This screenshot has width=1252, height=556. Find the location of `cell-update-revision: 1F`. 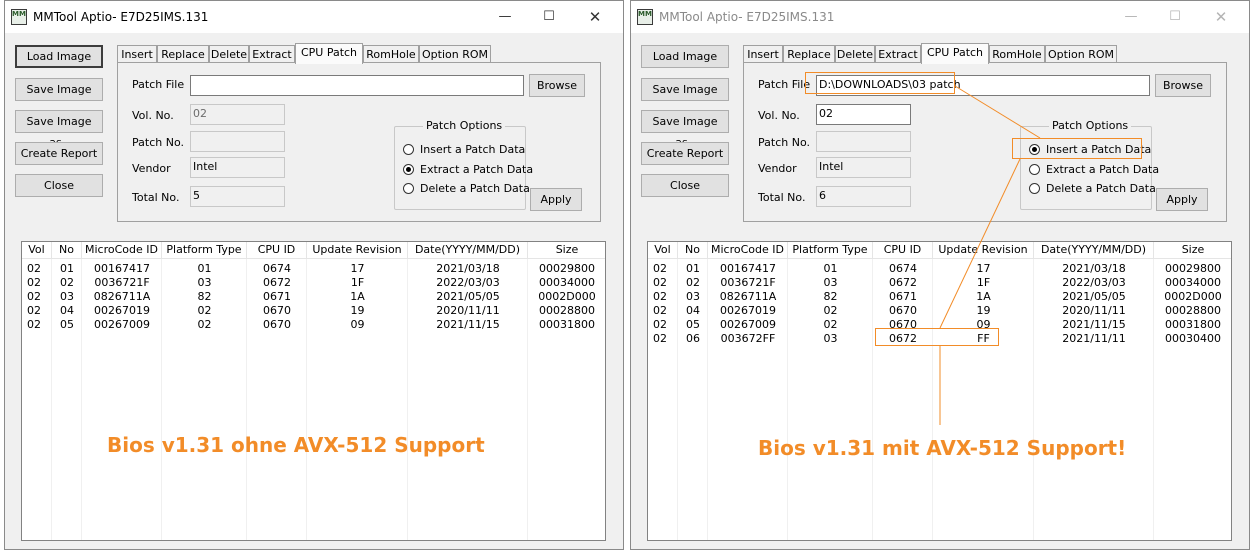

cell-update-revision: 1F is located at coordinates (983, 282).